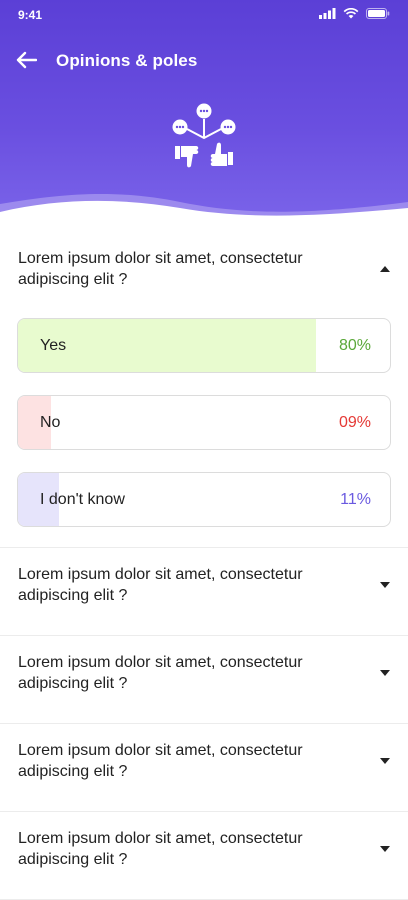 The image size is (408, 900). Describe the element at coordinates (354, 345) in the screenshot. I see `poll-option-percent: 80%` at that location.